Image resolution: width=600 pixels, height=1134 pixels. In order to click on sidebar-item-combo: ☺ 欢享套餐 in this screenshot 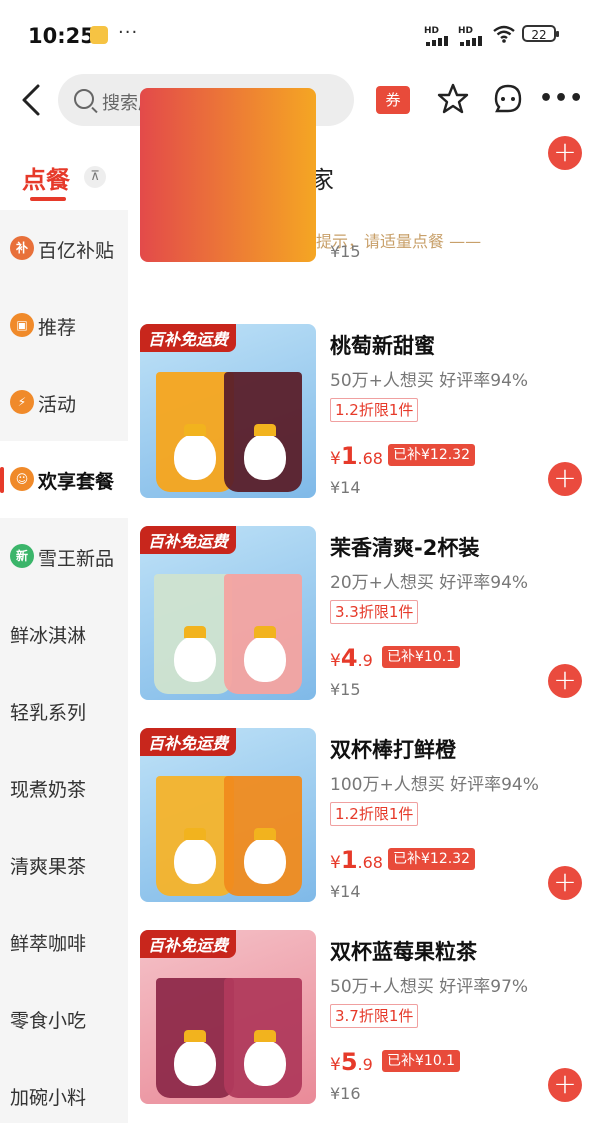, I will do `click(64, 479)`.